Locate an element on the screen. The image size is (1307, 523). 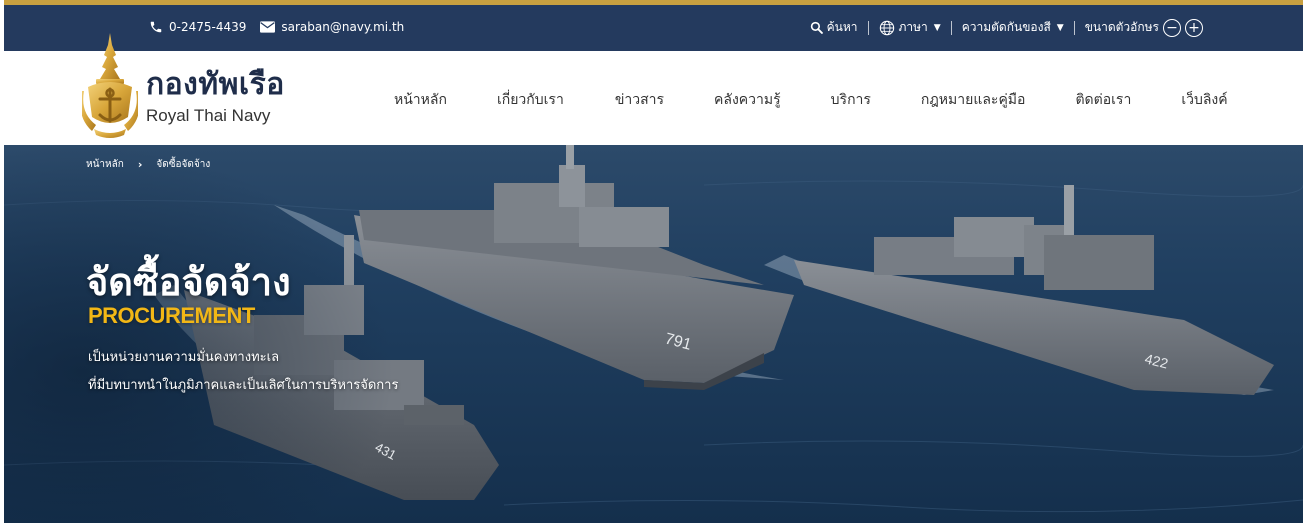
nav-item-about: เกี่ยวกับเรา is located at coordinates (530, 100).